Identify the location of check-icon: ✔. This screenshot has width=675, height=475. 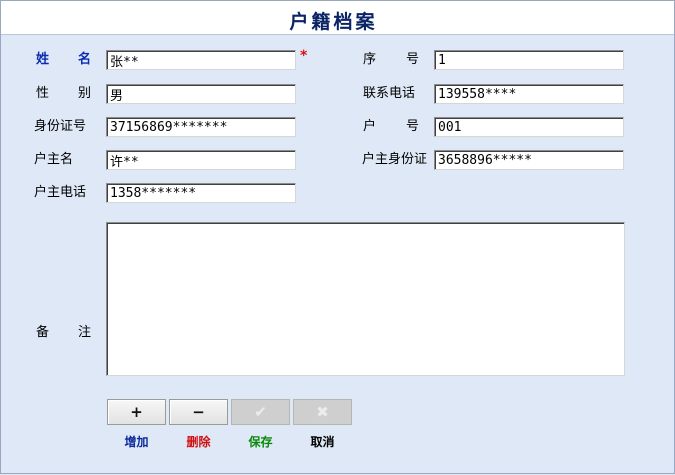
(260, 412).